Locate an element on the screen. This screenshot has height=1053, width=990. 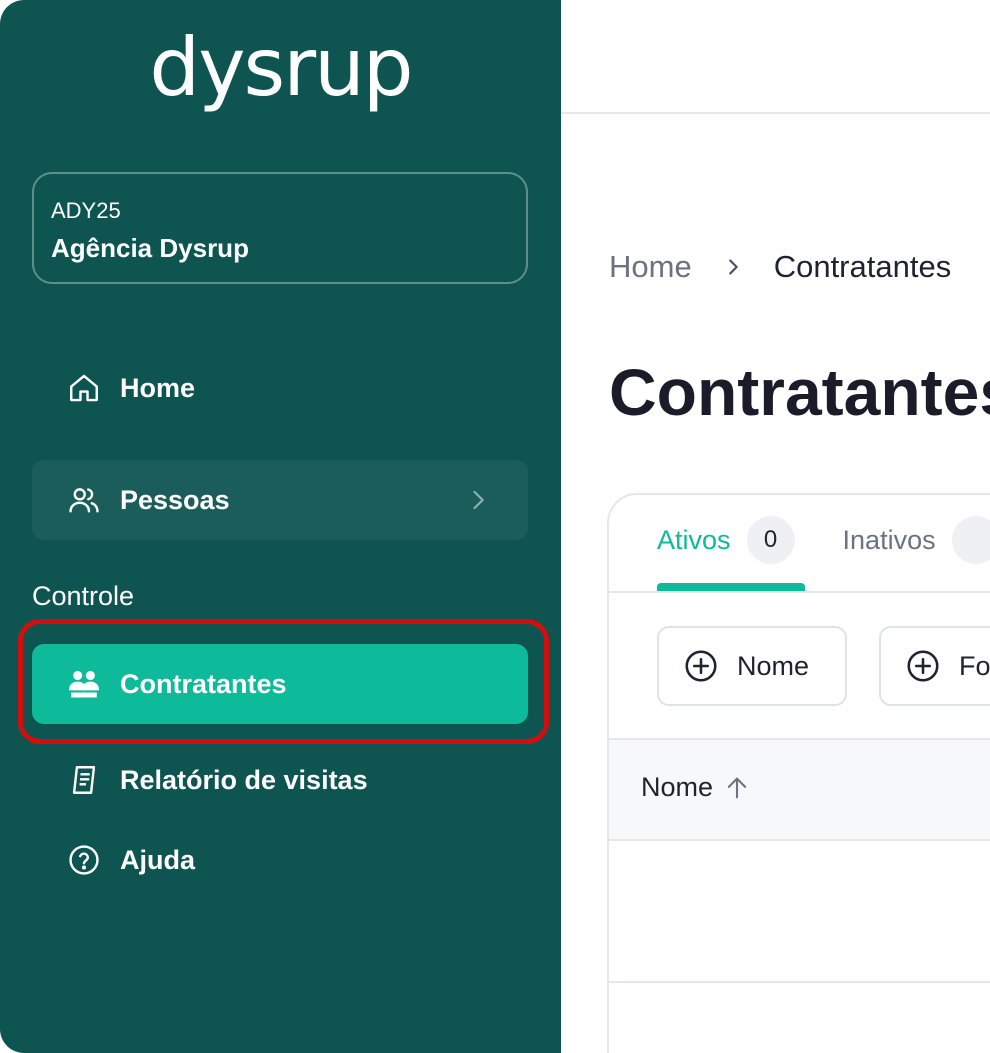
sidebar-item-label: Pessoas is located at coordinates (175, 499).